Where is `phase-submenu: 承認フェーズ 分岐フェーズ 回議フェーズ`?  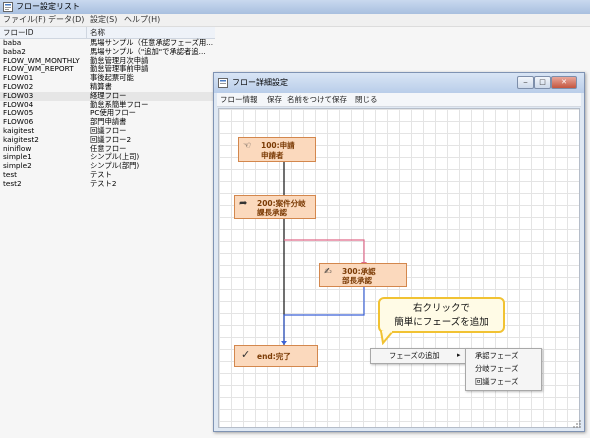 phase-submenu: 承認フェーズ 分岐フェーズ 回議フェーズ is located at coordinates (503, 369).